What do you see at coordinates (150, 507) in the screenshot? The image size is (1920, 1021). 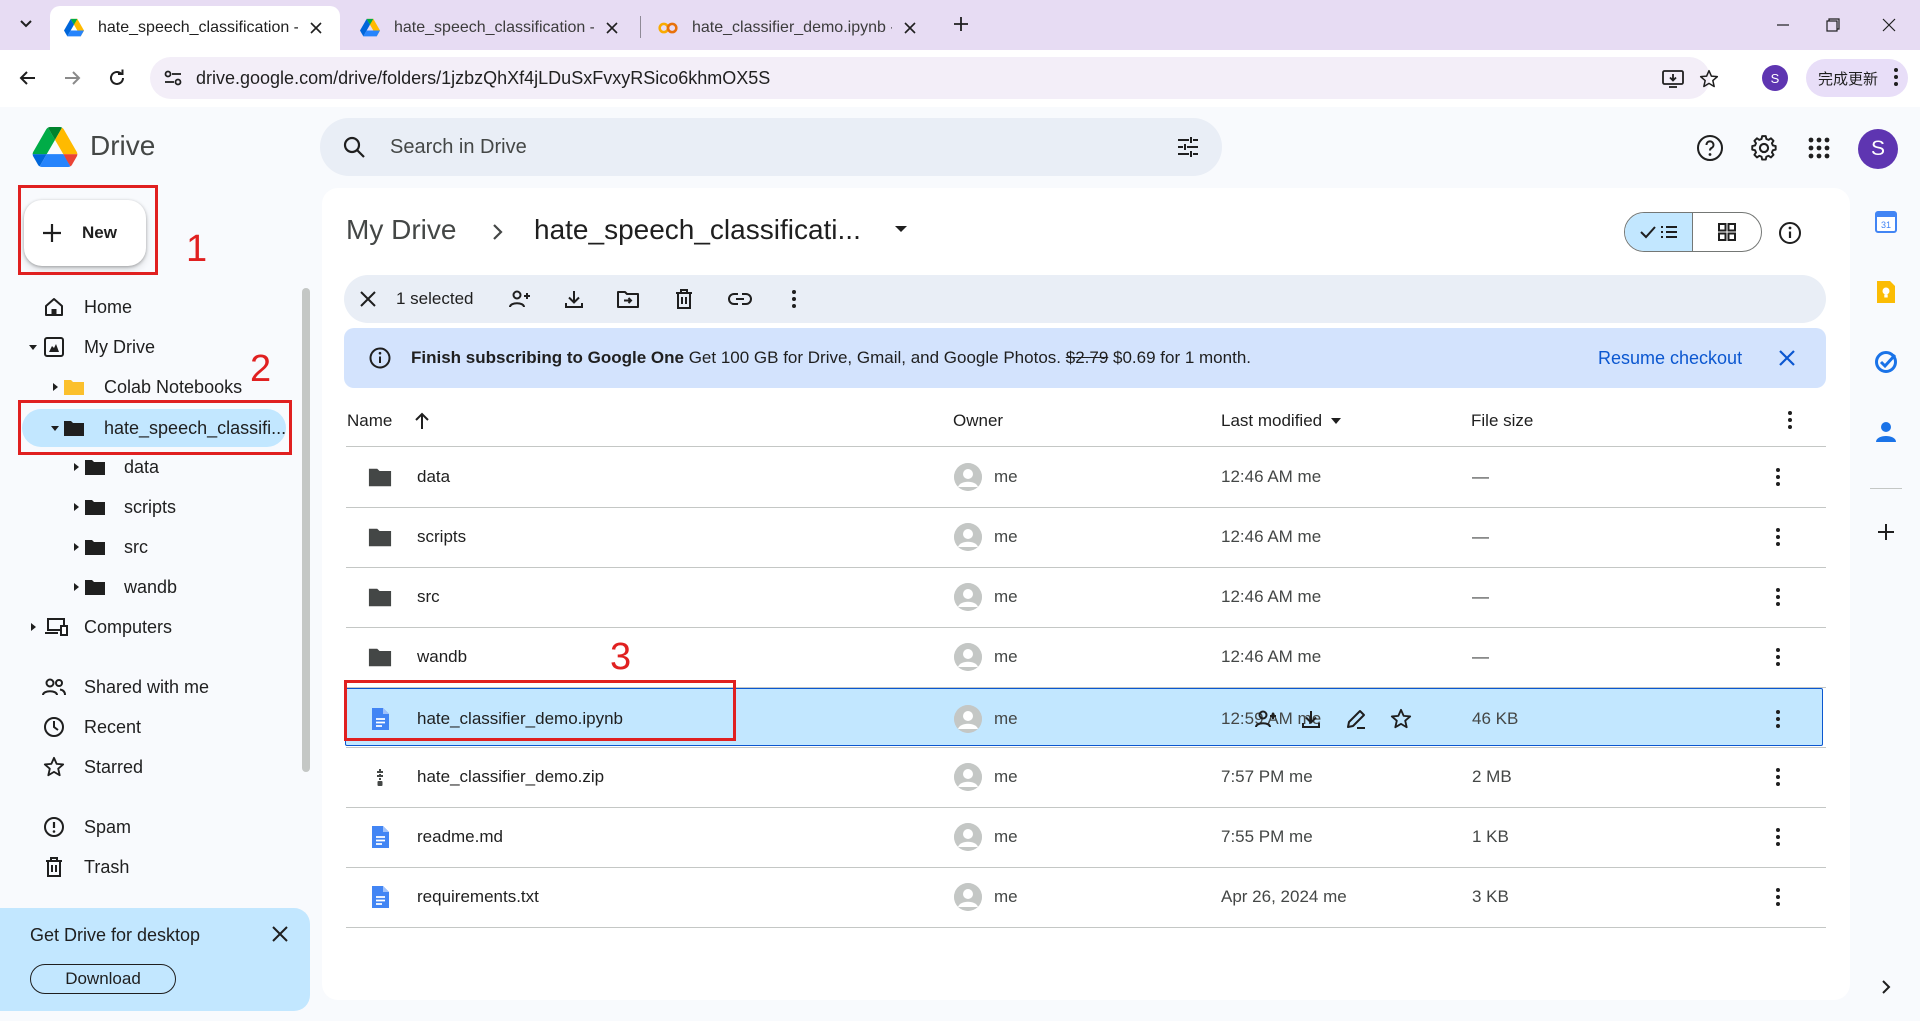 I see `sidebar-item-scripts: scripts` at bounding box center [150, 507].